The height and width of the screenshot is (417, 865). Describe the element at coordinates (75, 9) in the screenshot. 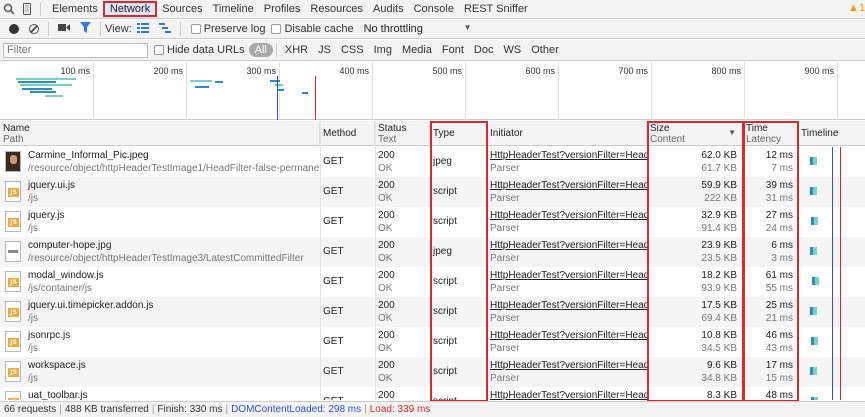

I see `tab-elements: Elements` at that location.